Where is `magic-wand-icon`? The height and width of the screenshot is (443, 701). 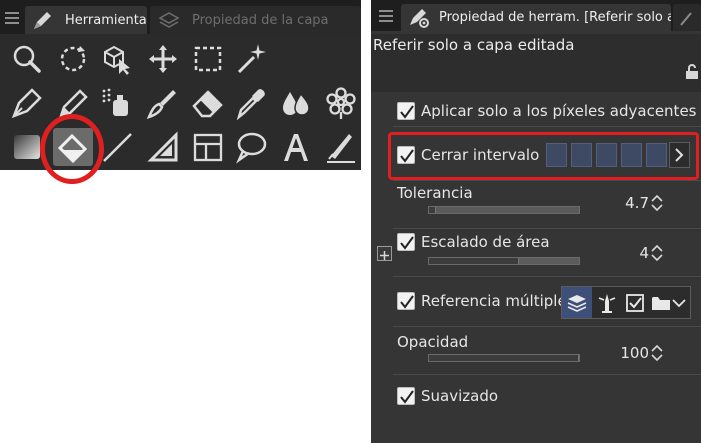
magic-wand-icon is located at coordinates (251, 59).